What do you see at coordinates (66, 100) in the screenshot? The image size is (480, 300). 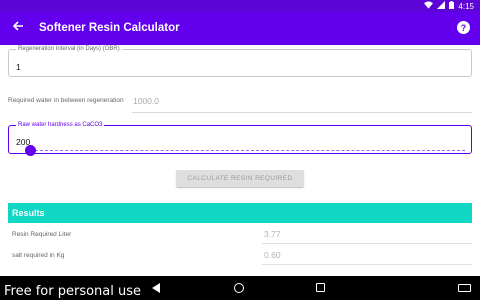 I see `required-water-label: Required water in between regeneration` at bounding box center [66, 100].